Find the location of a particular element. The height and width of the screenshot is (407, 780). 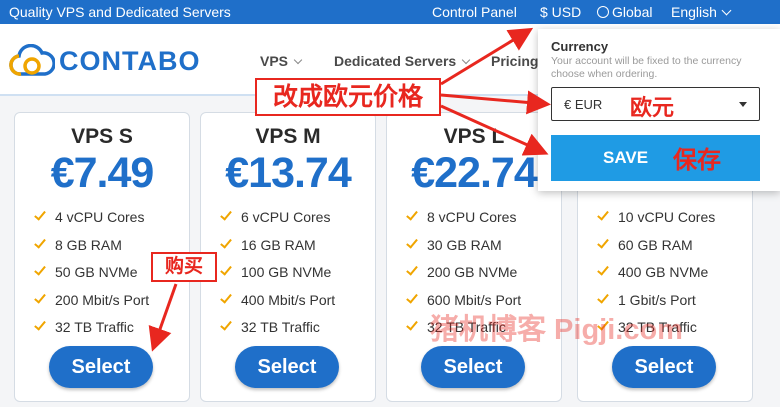

nav-label: Pricing is located at coordinates (515, 61).